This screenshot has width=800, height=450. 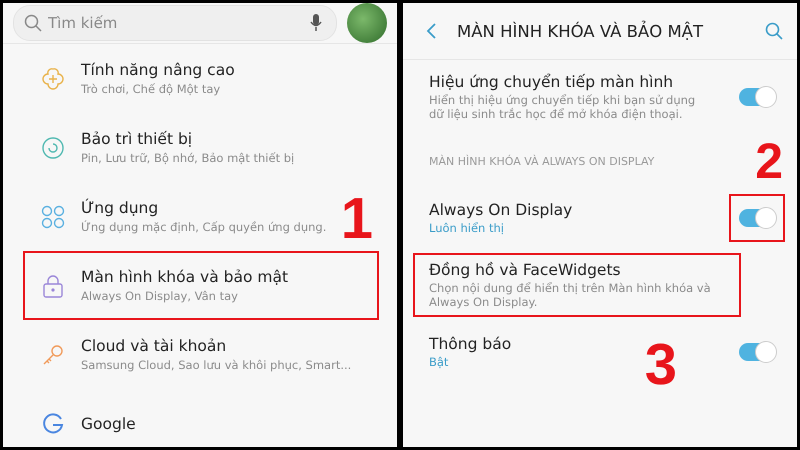 What do you see at coordinates (201, 418) in the screenshot?
I see `settings-item: Google` at bounding box center [201, 418].